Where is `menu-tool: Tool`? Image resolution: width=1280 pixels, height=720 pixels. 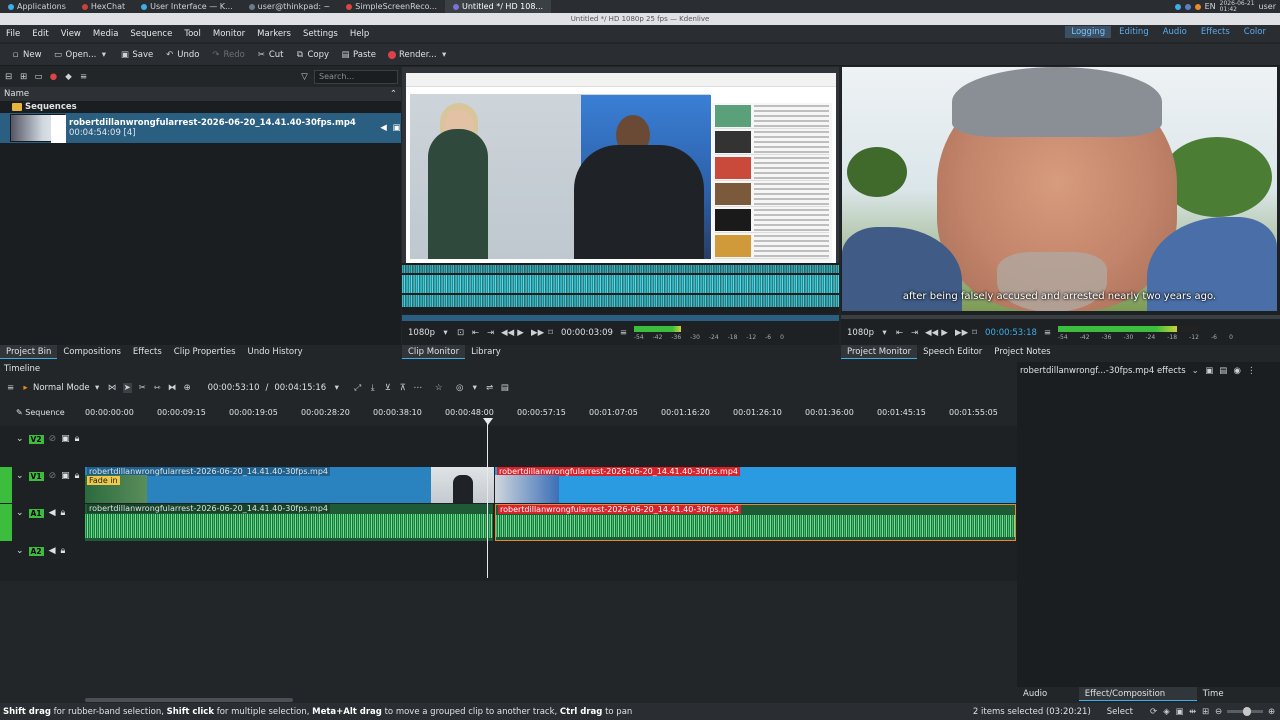 menu-tool: Tool is located at coordinates (192, 34).